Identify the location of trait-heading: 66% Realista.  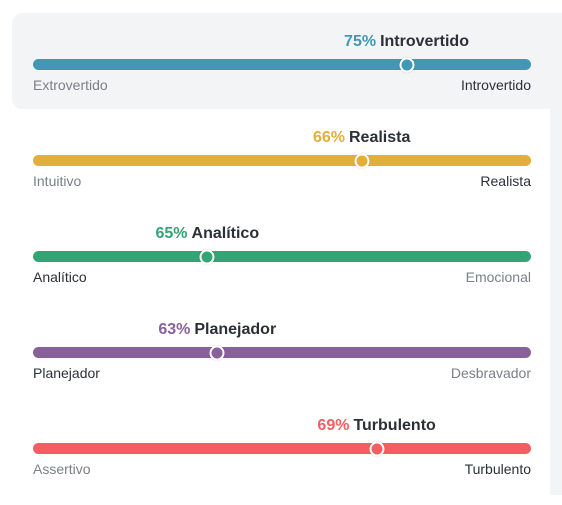
(361, 138).